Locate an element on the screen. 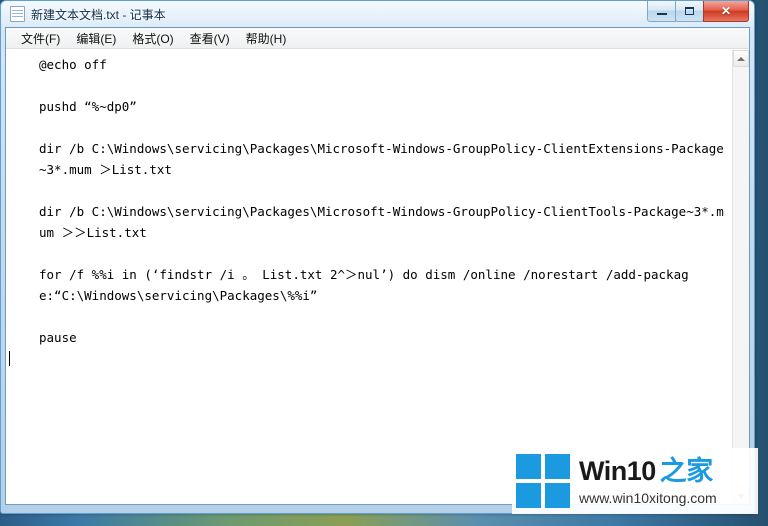  site-watermark: Win10 之家 www.win10xitong.com is located at coordinates (635, 481).